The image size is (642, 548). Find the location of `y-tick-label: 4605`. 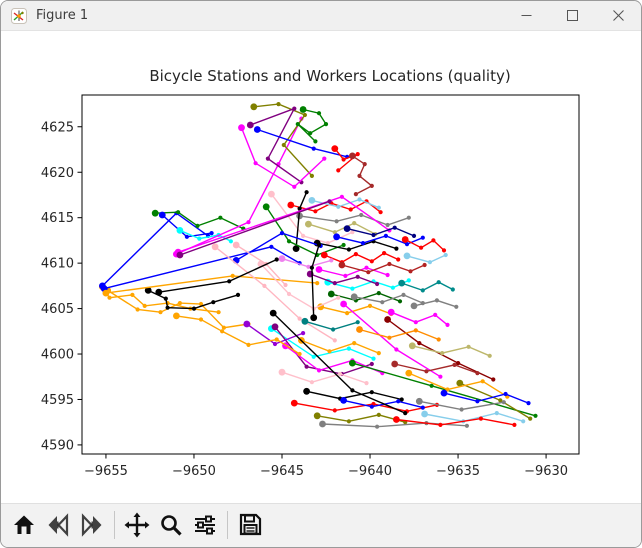

y-tick-label: 4605 is located at coordinates (57, 309).